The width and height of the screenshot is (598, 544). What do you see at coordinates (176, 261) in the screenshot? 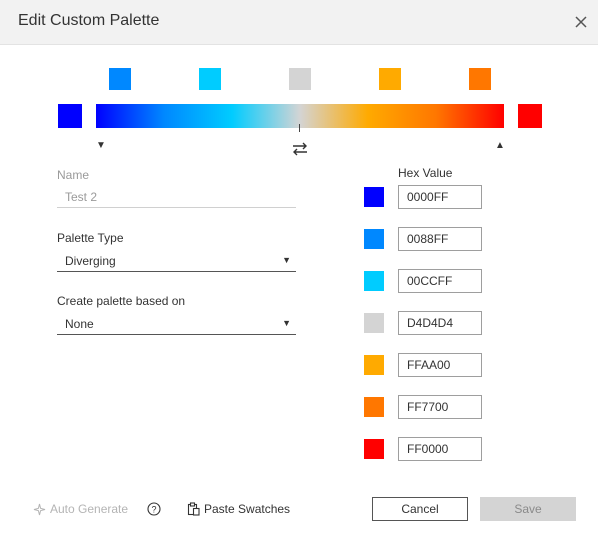
I see `palette-type-select: Diverging ▼` at bounding box center [176, 261].